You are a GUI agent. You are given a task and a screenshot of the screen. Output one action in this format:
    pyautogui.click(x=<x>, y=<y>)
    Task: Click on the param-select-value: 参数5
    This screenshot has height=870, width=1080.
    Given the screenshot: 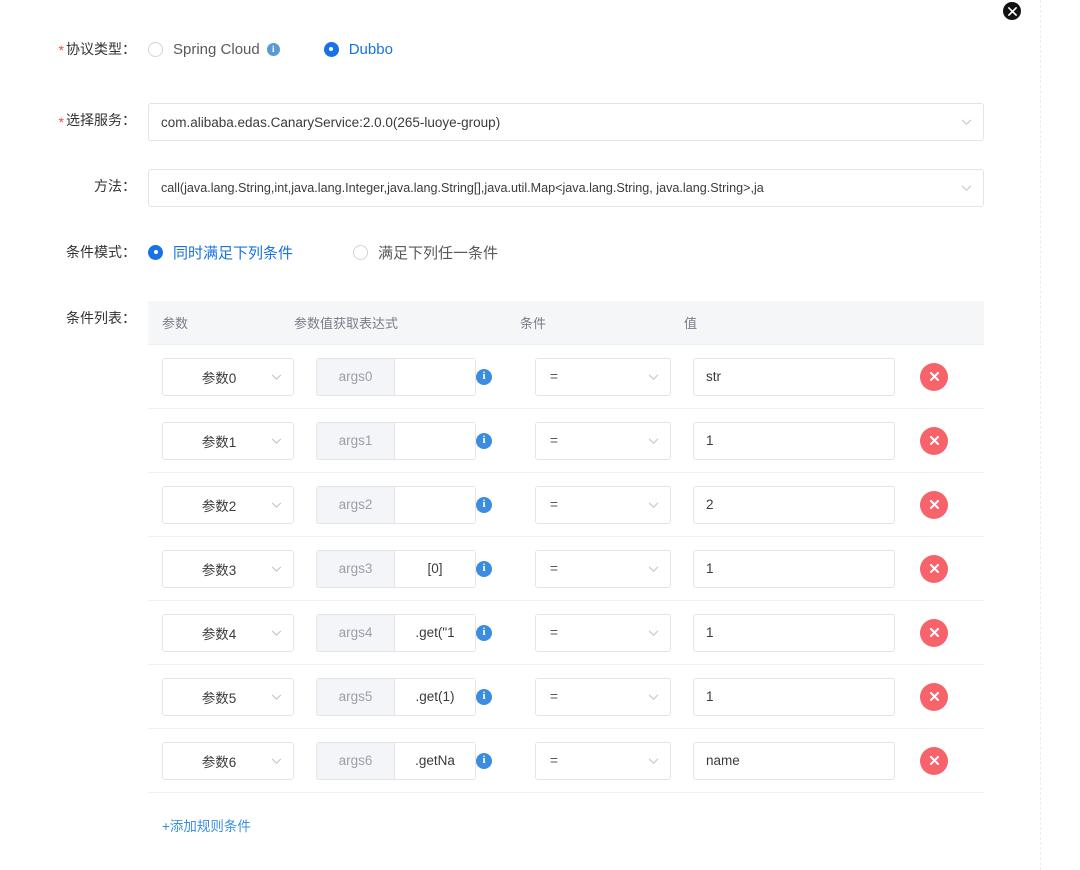 What is the action you would take?
    pyautogui.click(x=219, y=698)
    